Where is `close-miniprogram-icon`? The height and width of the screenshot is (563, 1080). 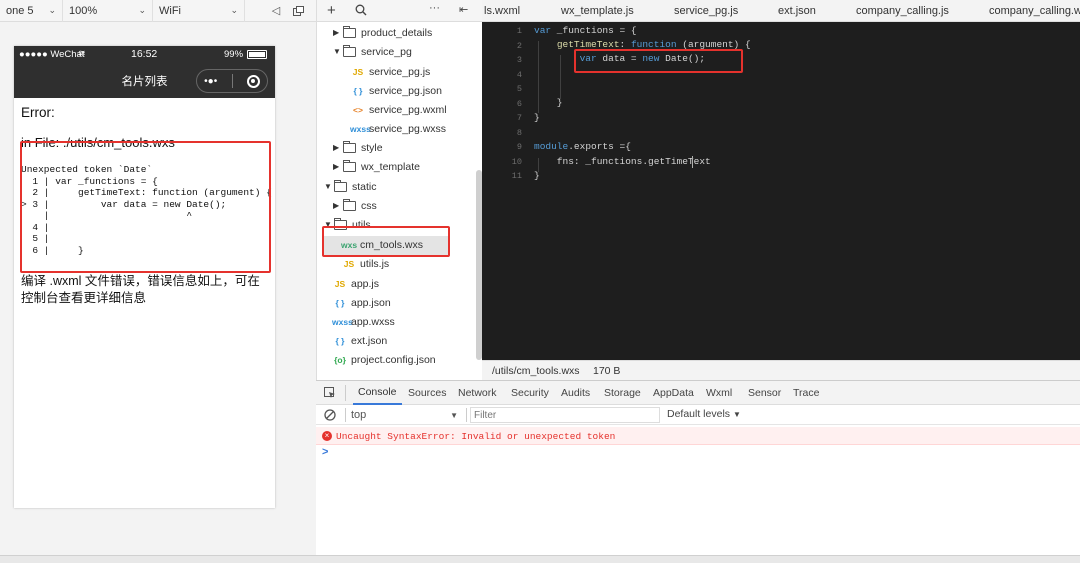
close-miniprogram-icon is located at coordinates (253, 81).